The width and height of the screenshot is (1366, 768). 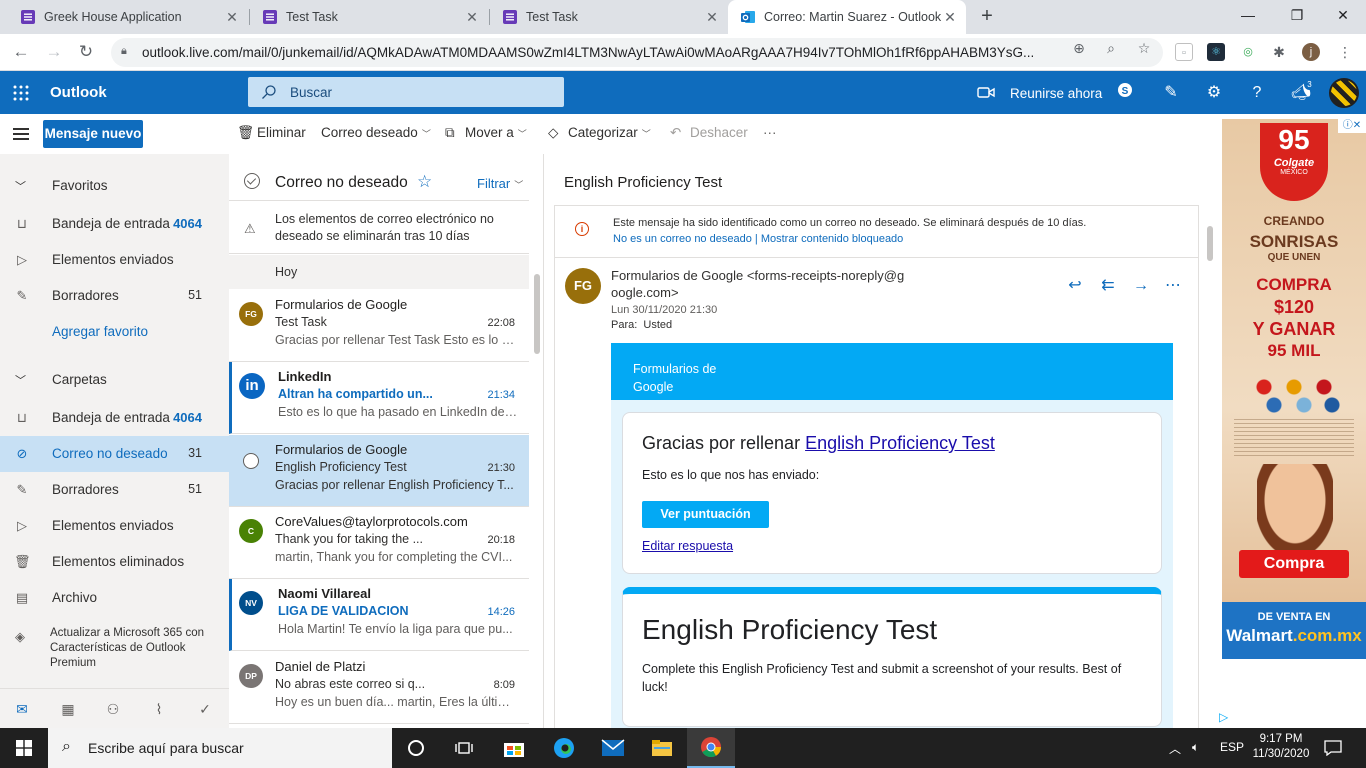 What do you see at coordinates (1141, 286) in the screenshot?
I see `forward-icon: →` at bounding box center [1141, 286].